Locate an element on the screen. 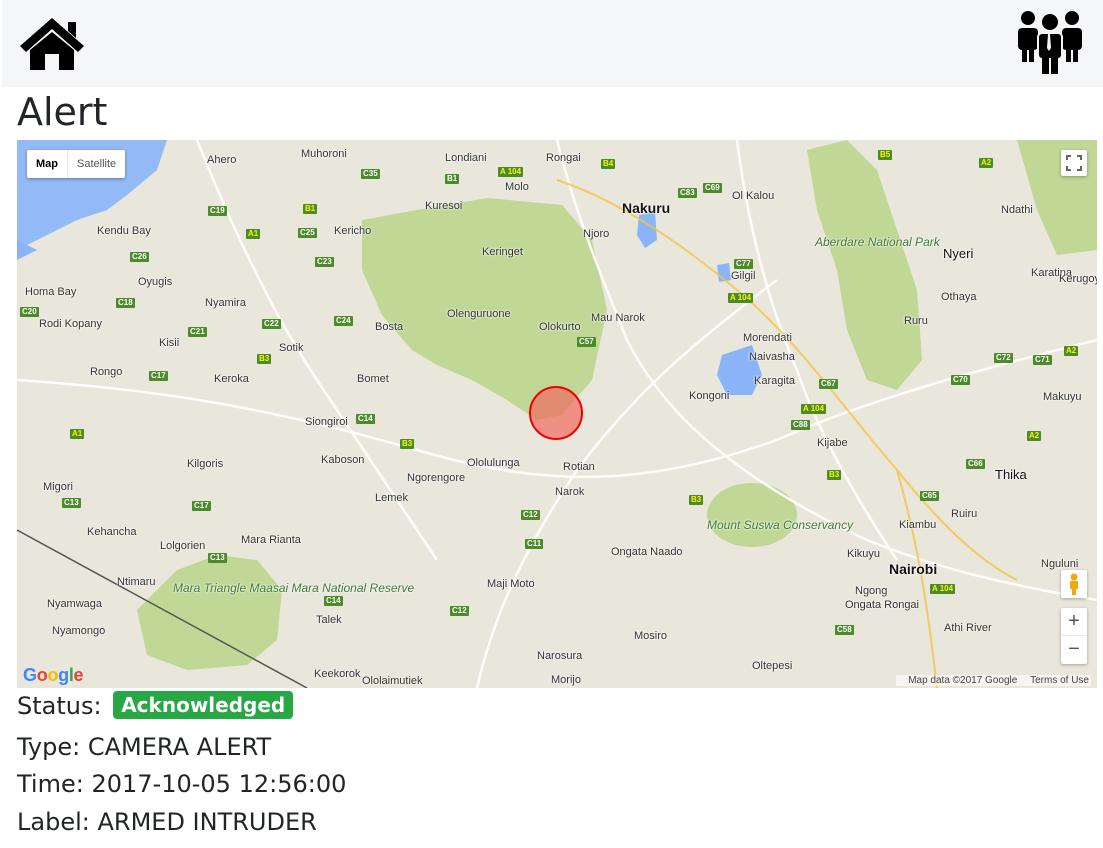 The height and width of the screenshot is (848, 1103). road-shield: C26 is located at coordinates (139, 257).